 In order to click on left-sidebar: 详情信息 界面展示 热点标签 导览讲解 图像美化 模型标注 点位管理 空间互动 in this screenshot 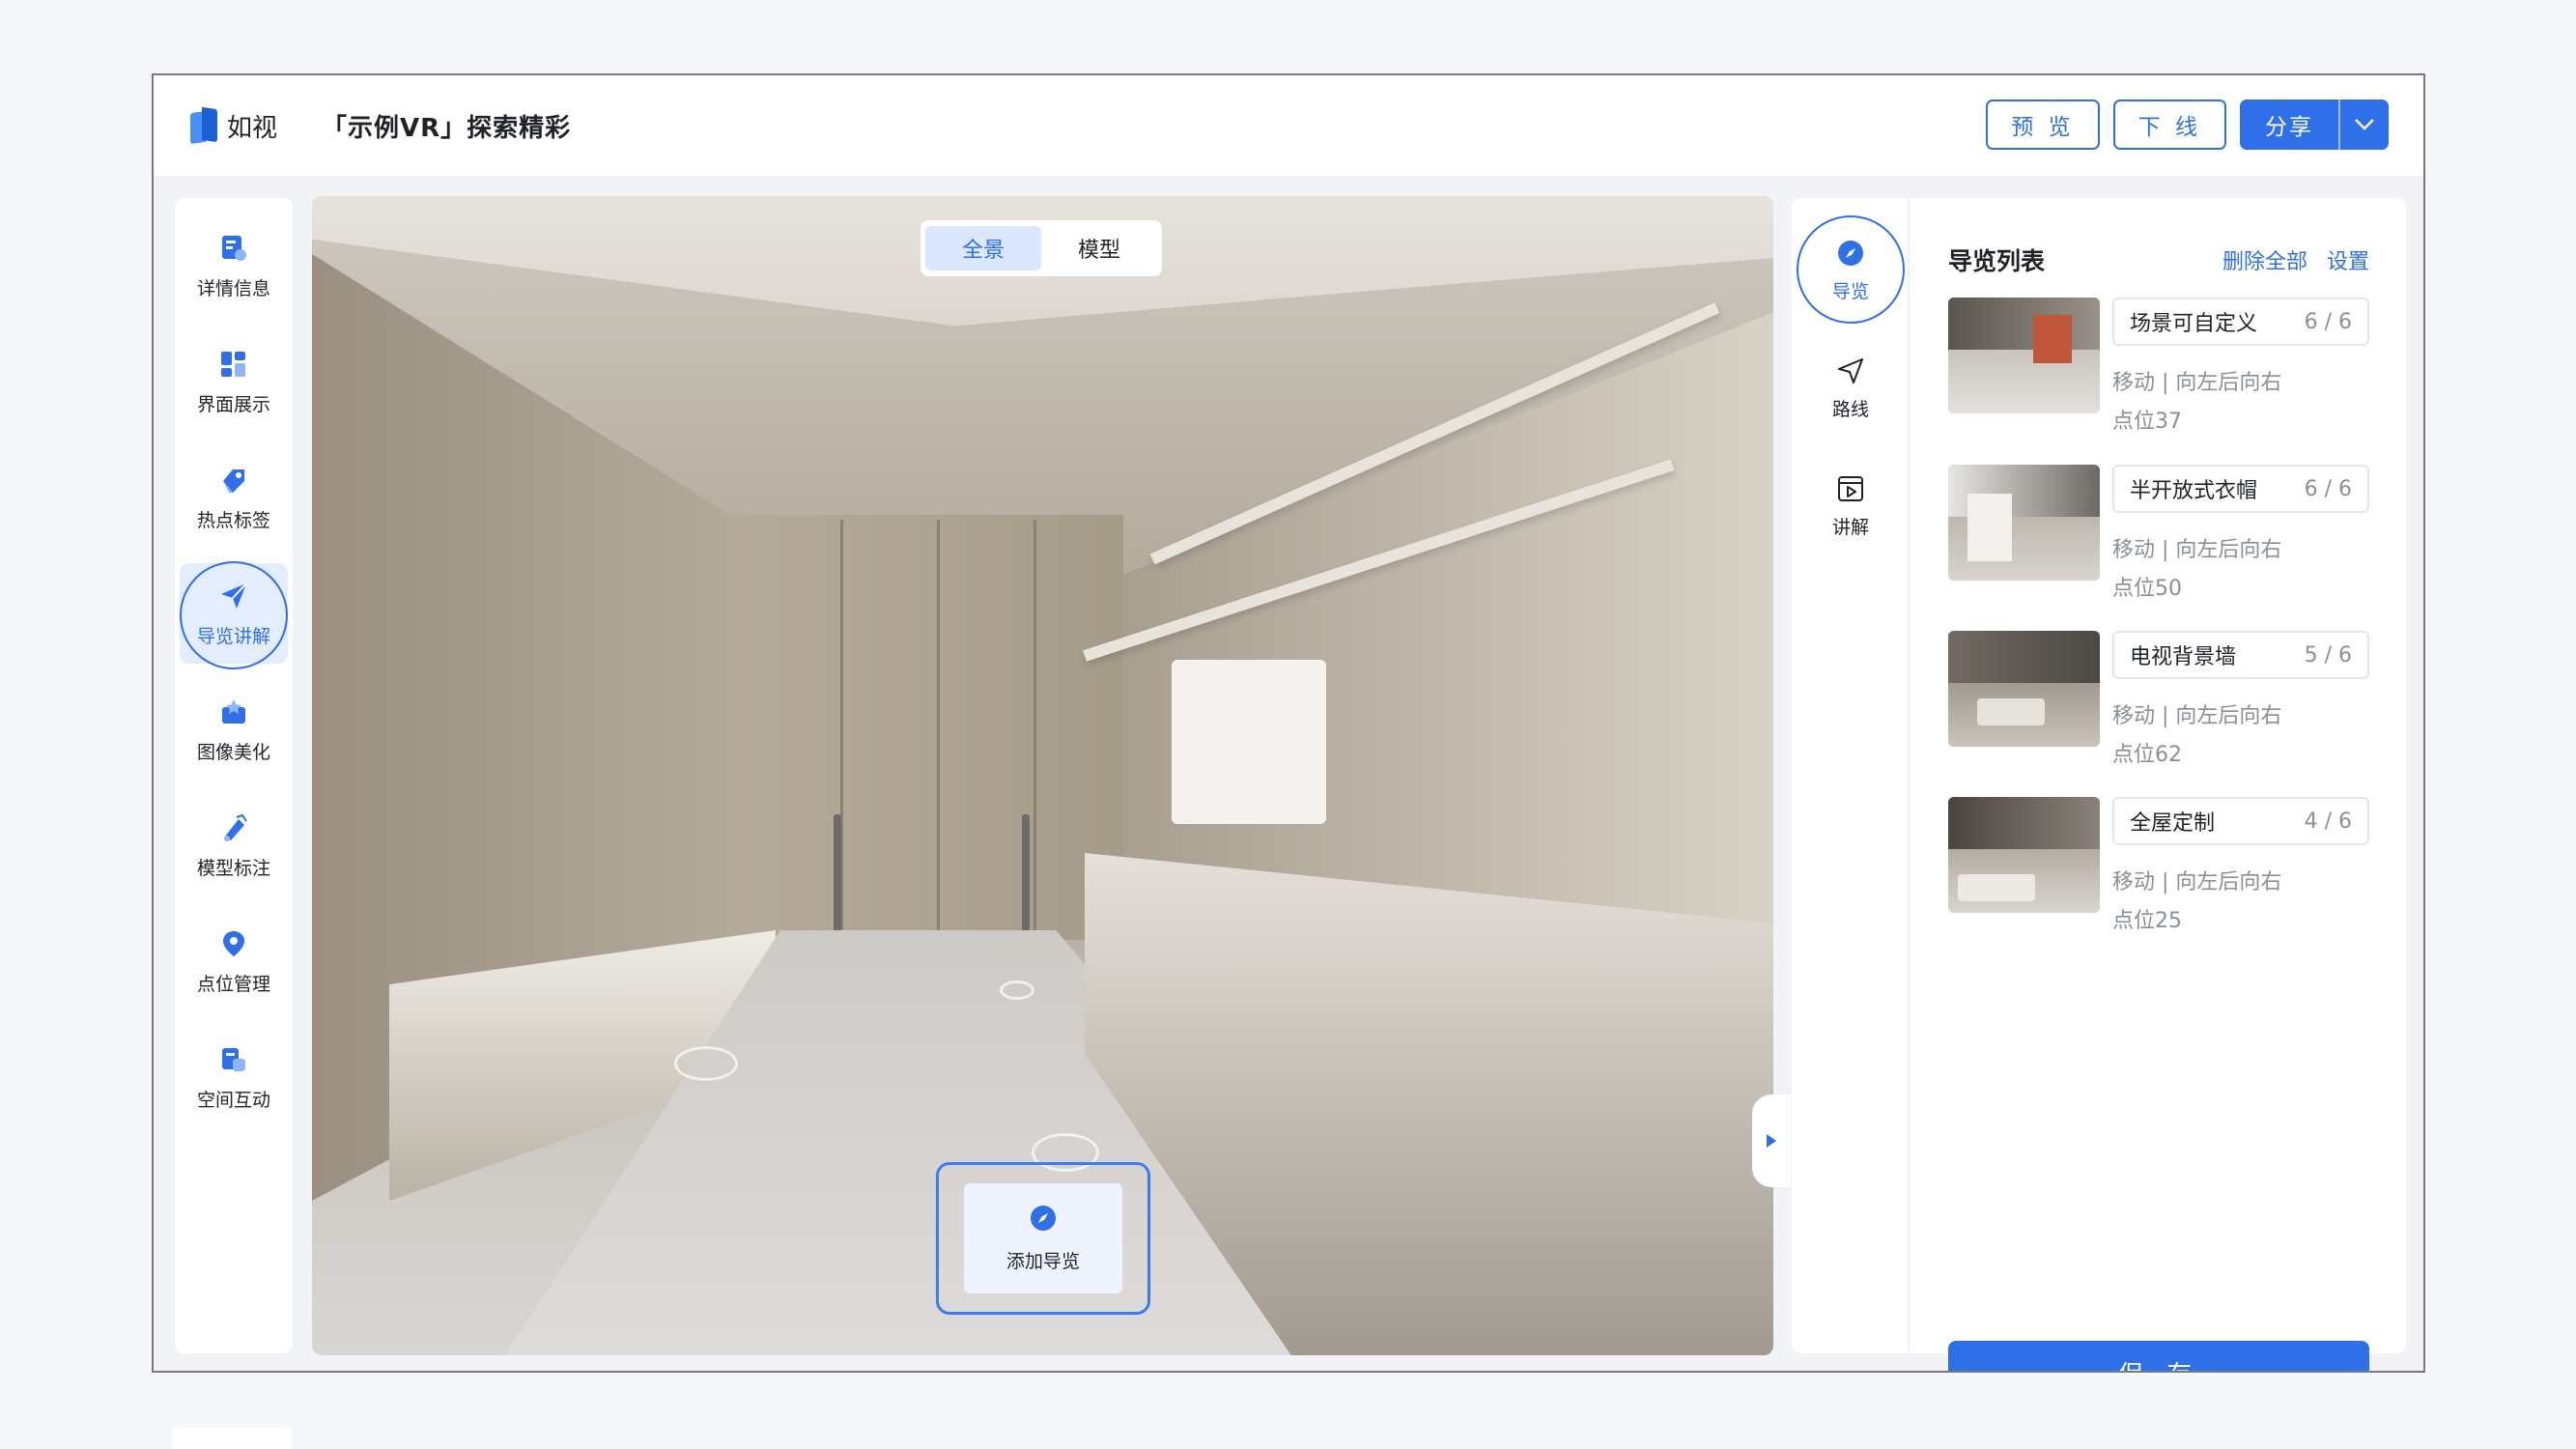, I will do `click(234, 775)`.